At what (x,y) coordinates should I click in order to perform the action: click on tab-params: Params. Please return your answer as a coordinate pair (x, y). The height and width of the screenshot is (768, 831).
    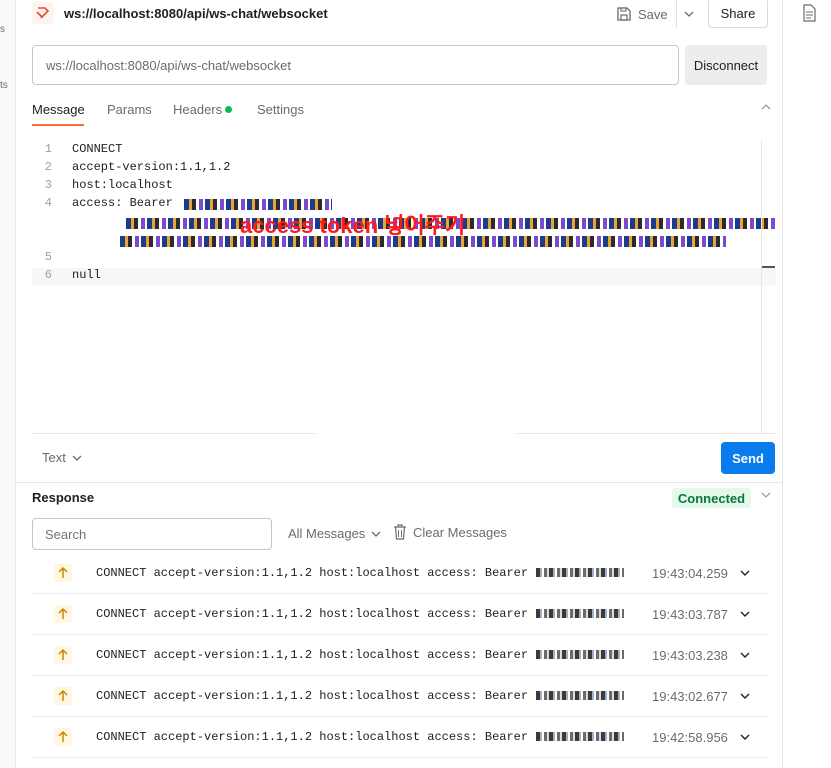
    Looking at the image, I should click on (129, 109).